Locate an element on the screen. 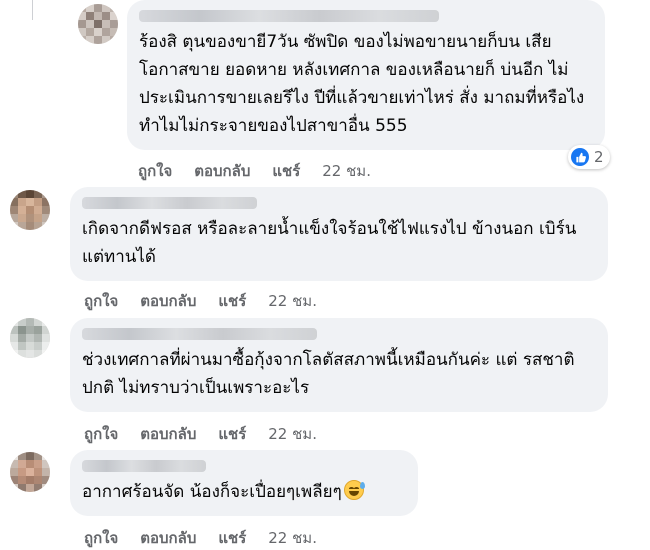 This screenshot has height=550, width=650. comment-bubble: อากาศร้อนจัด น้องก็จะเปื่อยๆเพลียๆ is located at coordinates (244, 483).